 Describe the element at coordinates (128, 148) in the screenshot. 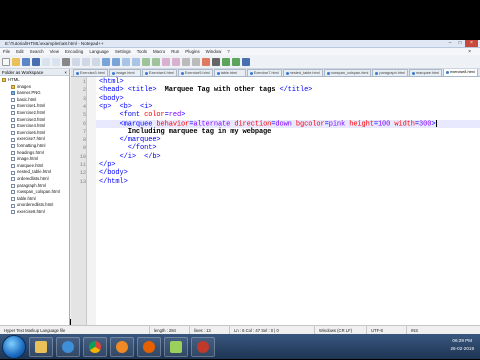

I see `code-line: </font>` at that location.